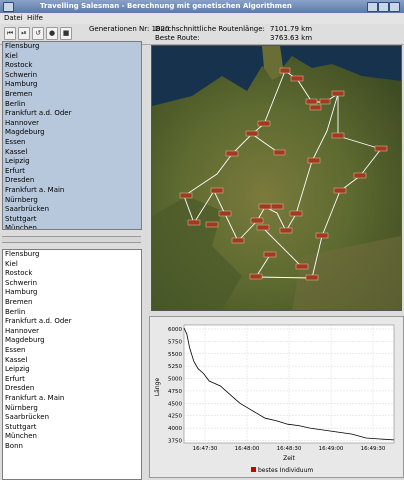 The image size is (404, 480). I want to click on close-icon, so click(394, 7).